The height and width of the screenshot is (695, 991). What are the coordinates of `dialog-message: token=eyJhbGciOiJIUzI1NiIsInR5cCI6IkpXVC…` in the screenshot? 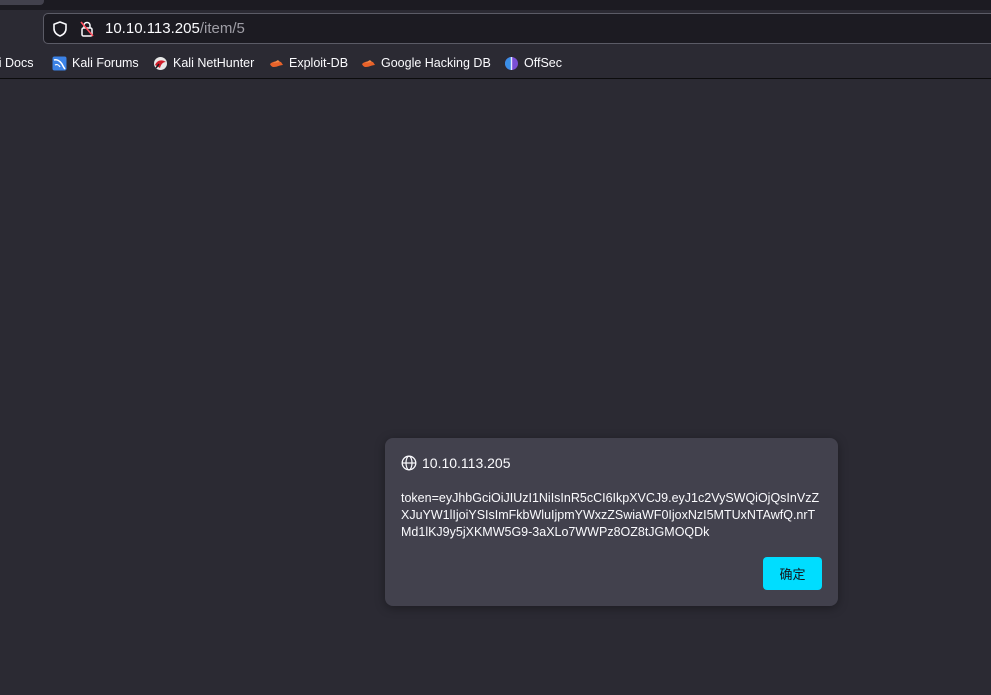 It's located at (610, 515).